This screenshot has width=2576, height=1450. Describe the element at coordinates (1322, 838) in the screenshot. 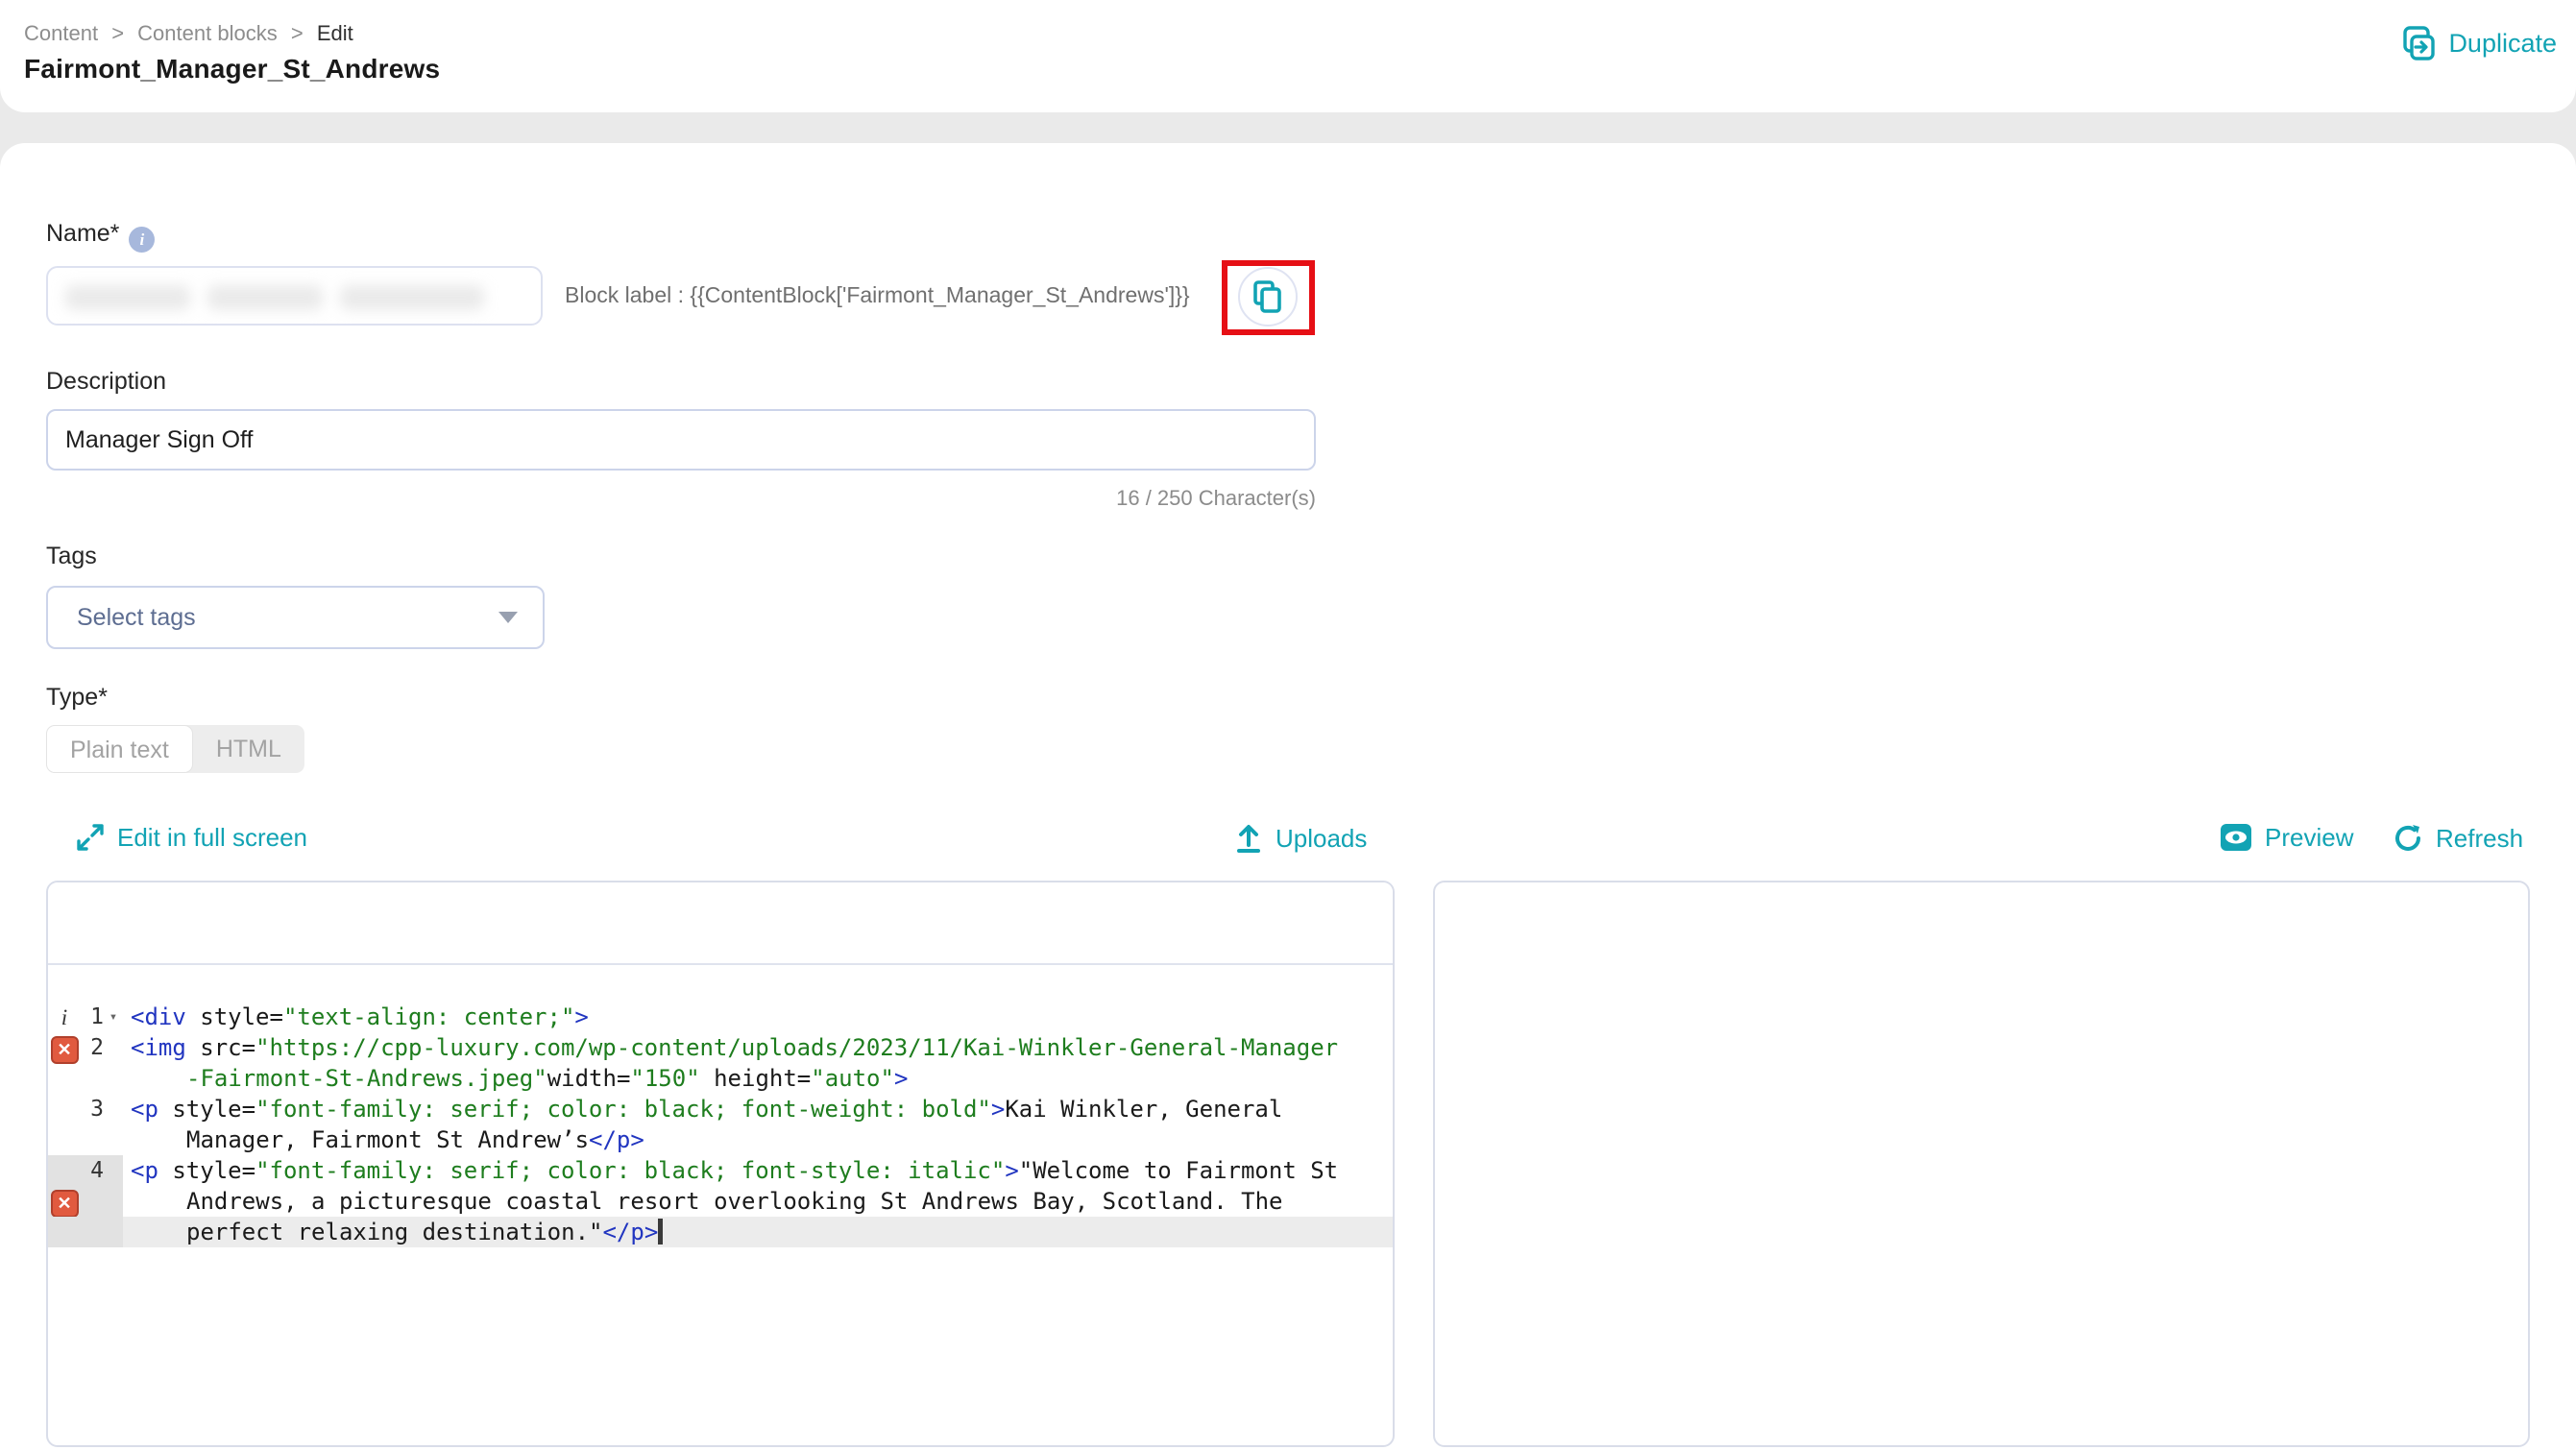

I see `uploads-label: Uploads` at that location.